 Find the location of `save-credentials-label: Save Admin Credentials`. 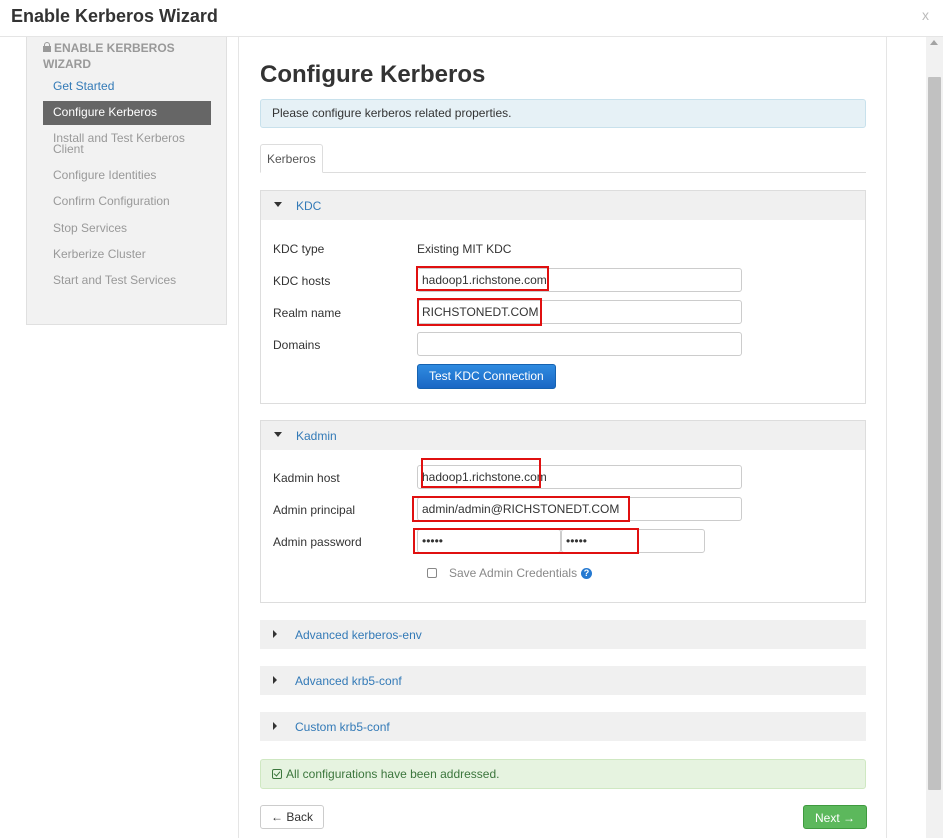

save-credentials-label: Save Admin Credentials is located at coordinates (513, 573).